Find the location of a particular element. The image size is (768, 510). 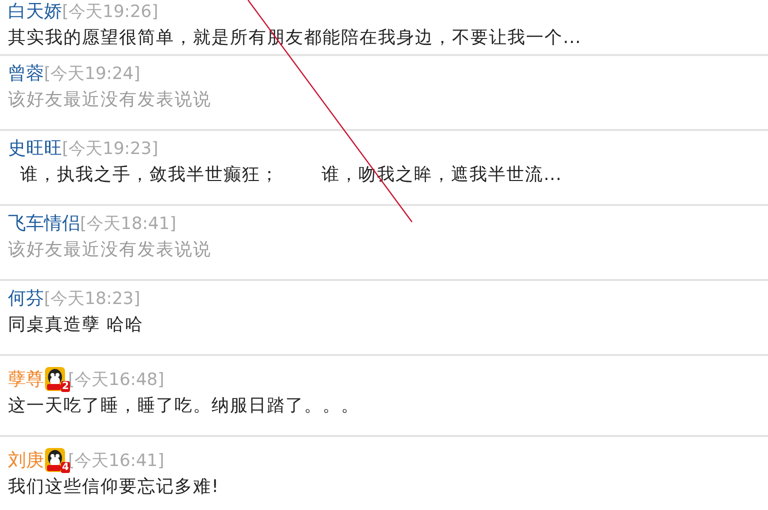

status-text: 这一天吃了睡，睡了吃。纳服日踏了。。。 is located at coordinates (184, 406).